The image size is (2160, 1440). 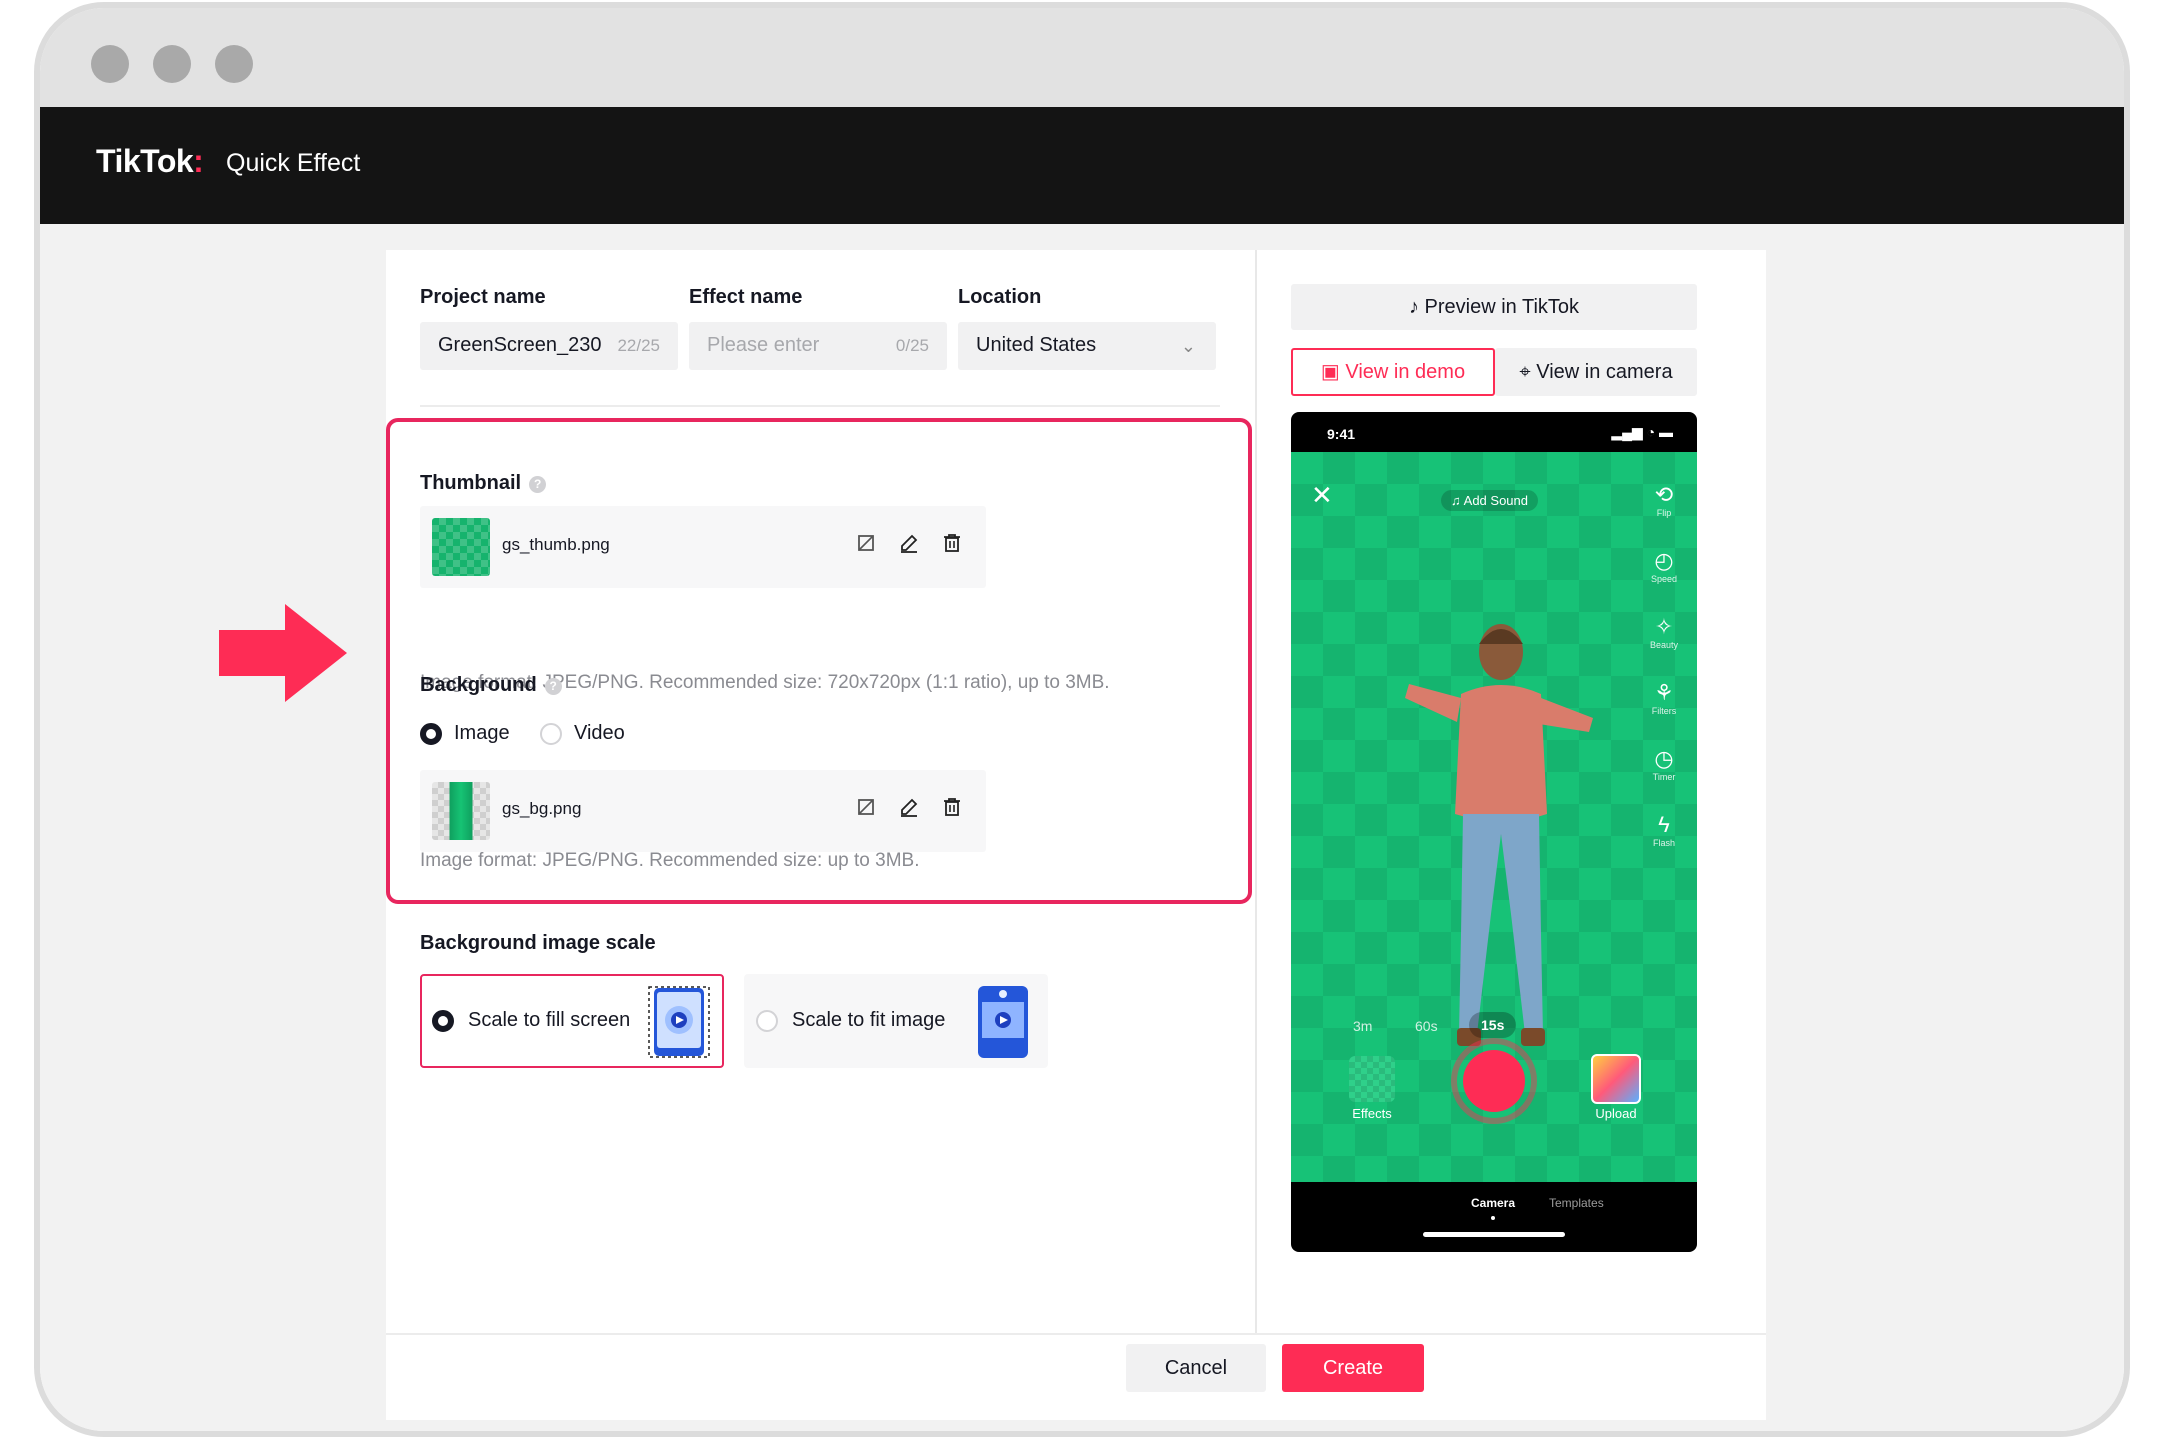 What do you see at coordinates (150, 161) in the screenshot?
I see `tiktok-logo: TikTok:` at bounding box center [150, 161].